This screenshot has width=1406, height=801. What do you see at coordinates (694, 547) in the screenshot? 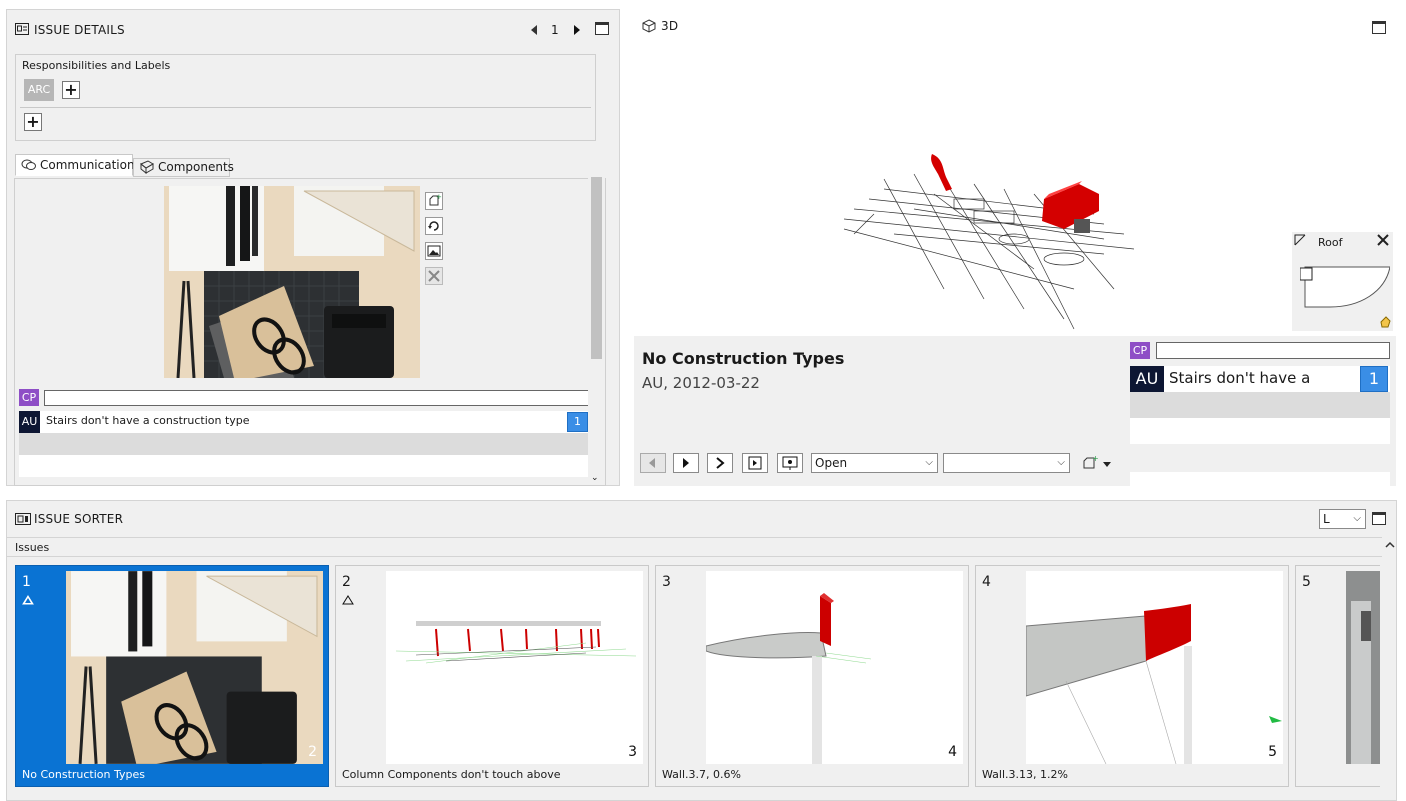
I see `issues-header-bar: Issues` at bounding box center [694, 547].